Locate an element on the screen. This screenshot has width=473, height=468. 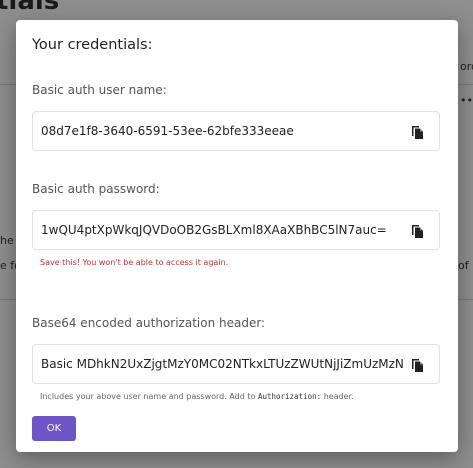
username-value: 08d7e1f8-3640-6591-53ee-62bfe333eeae is located at coordinates (220, 131).